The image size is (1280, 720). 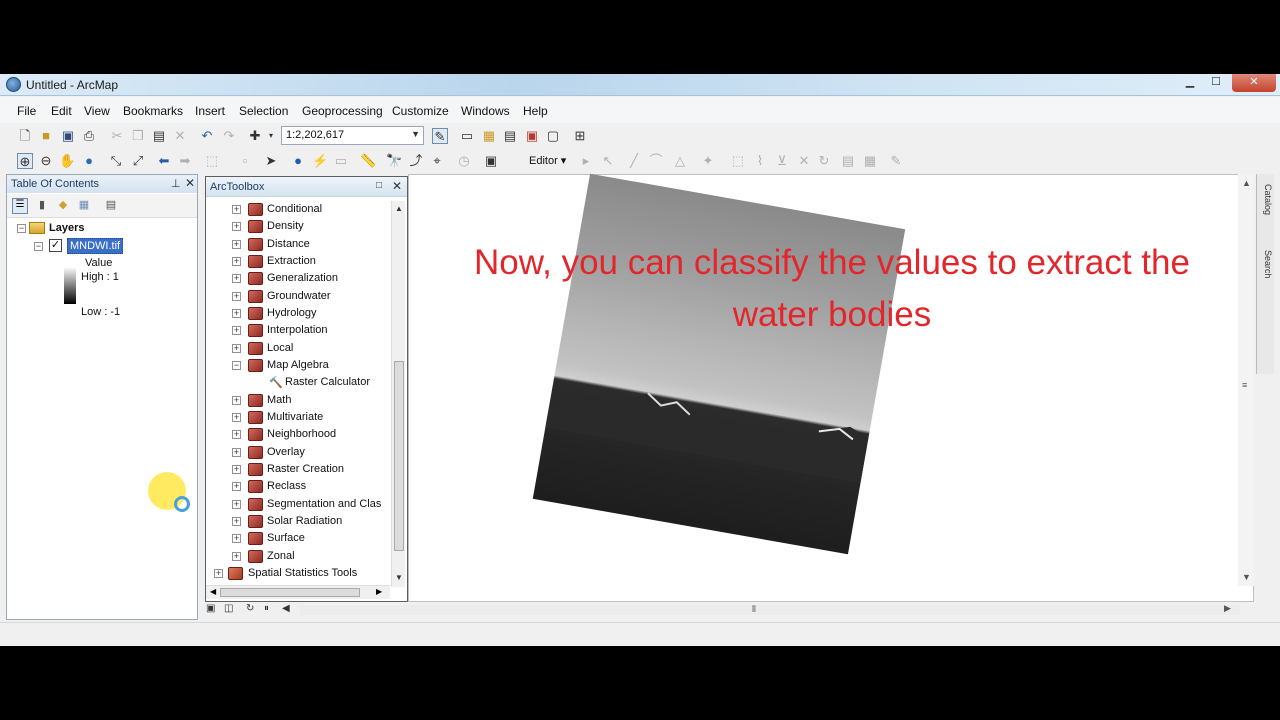 What do you see at coordinates (229, 136) in the screenshot?
I see `redo-icon: ↷` at bounding box center [229, 136].